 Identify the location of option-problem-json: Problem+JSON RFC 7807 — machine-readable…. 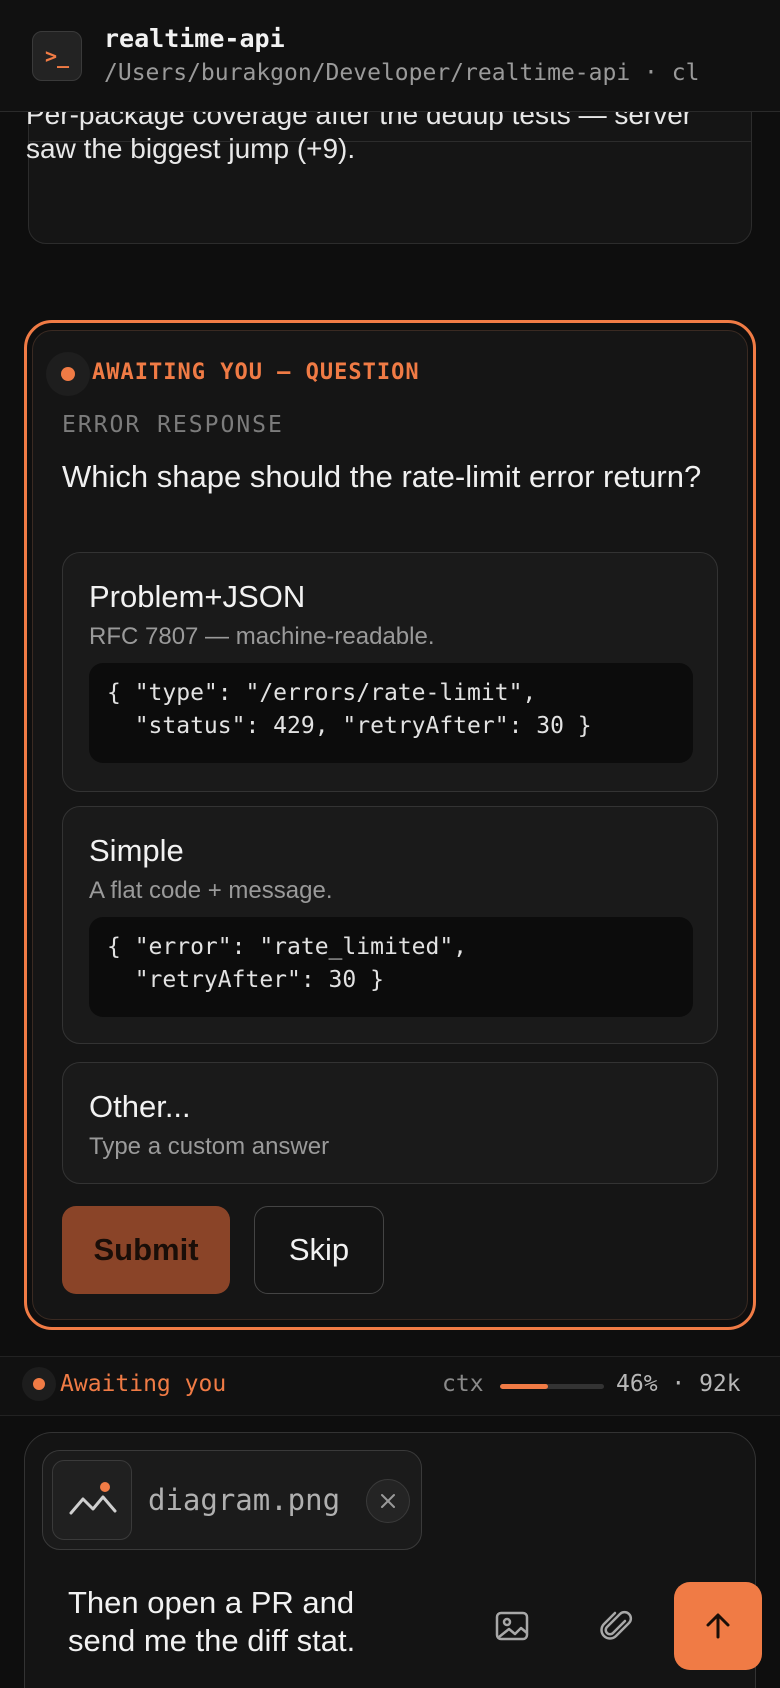
(390, 672).